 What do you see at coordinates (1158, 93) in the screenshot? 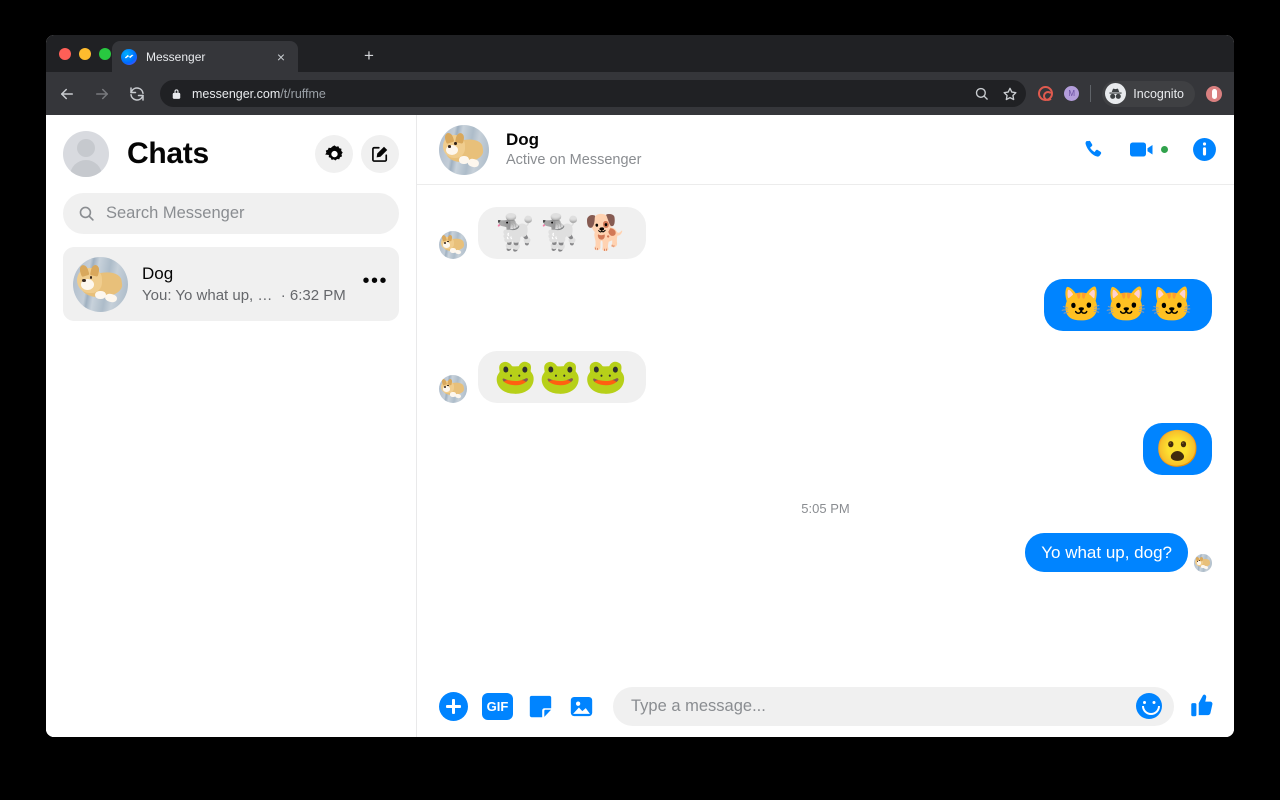
I see `incognito-label: Incognito` at bounding box center [1158, 93].